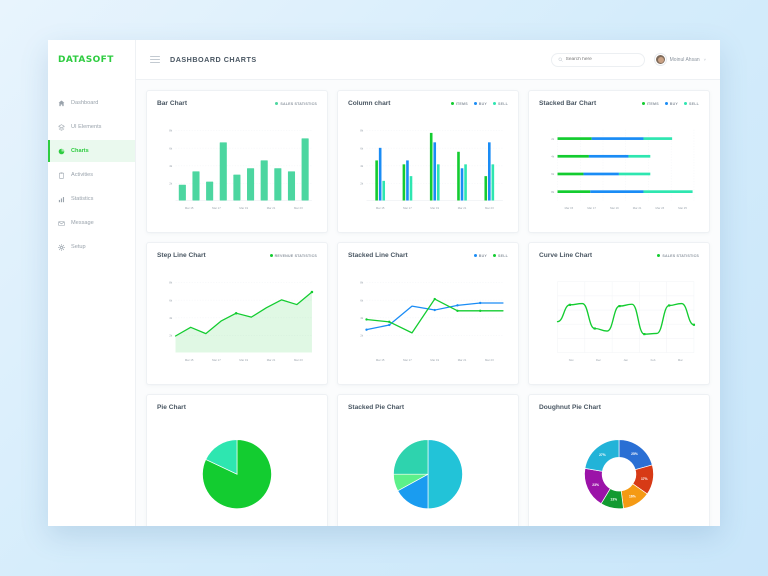 This screenshot has height=576, width=768. What do you see at coordinates (619, 320) in the screenshot?
I see `chart-plot-curve-line-chart: Nov Dec Jan Feb Mar` at bounding box center [619, 320].